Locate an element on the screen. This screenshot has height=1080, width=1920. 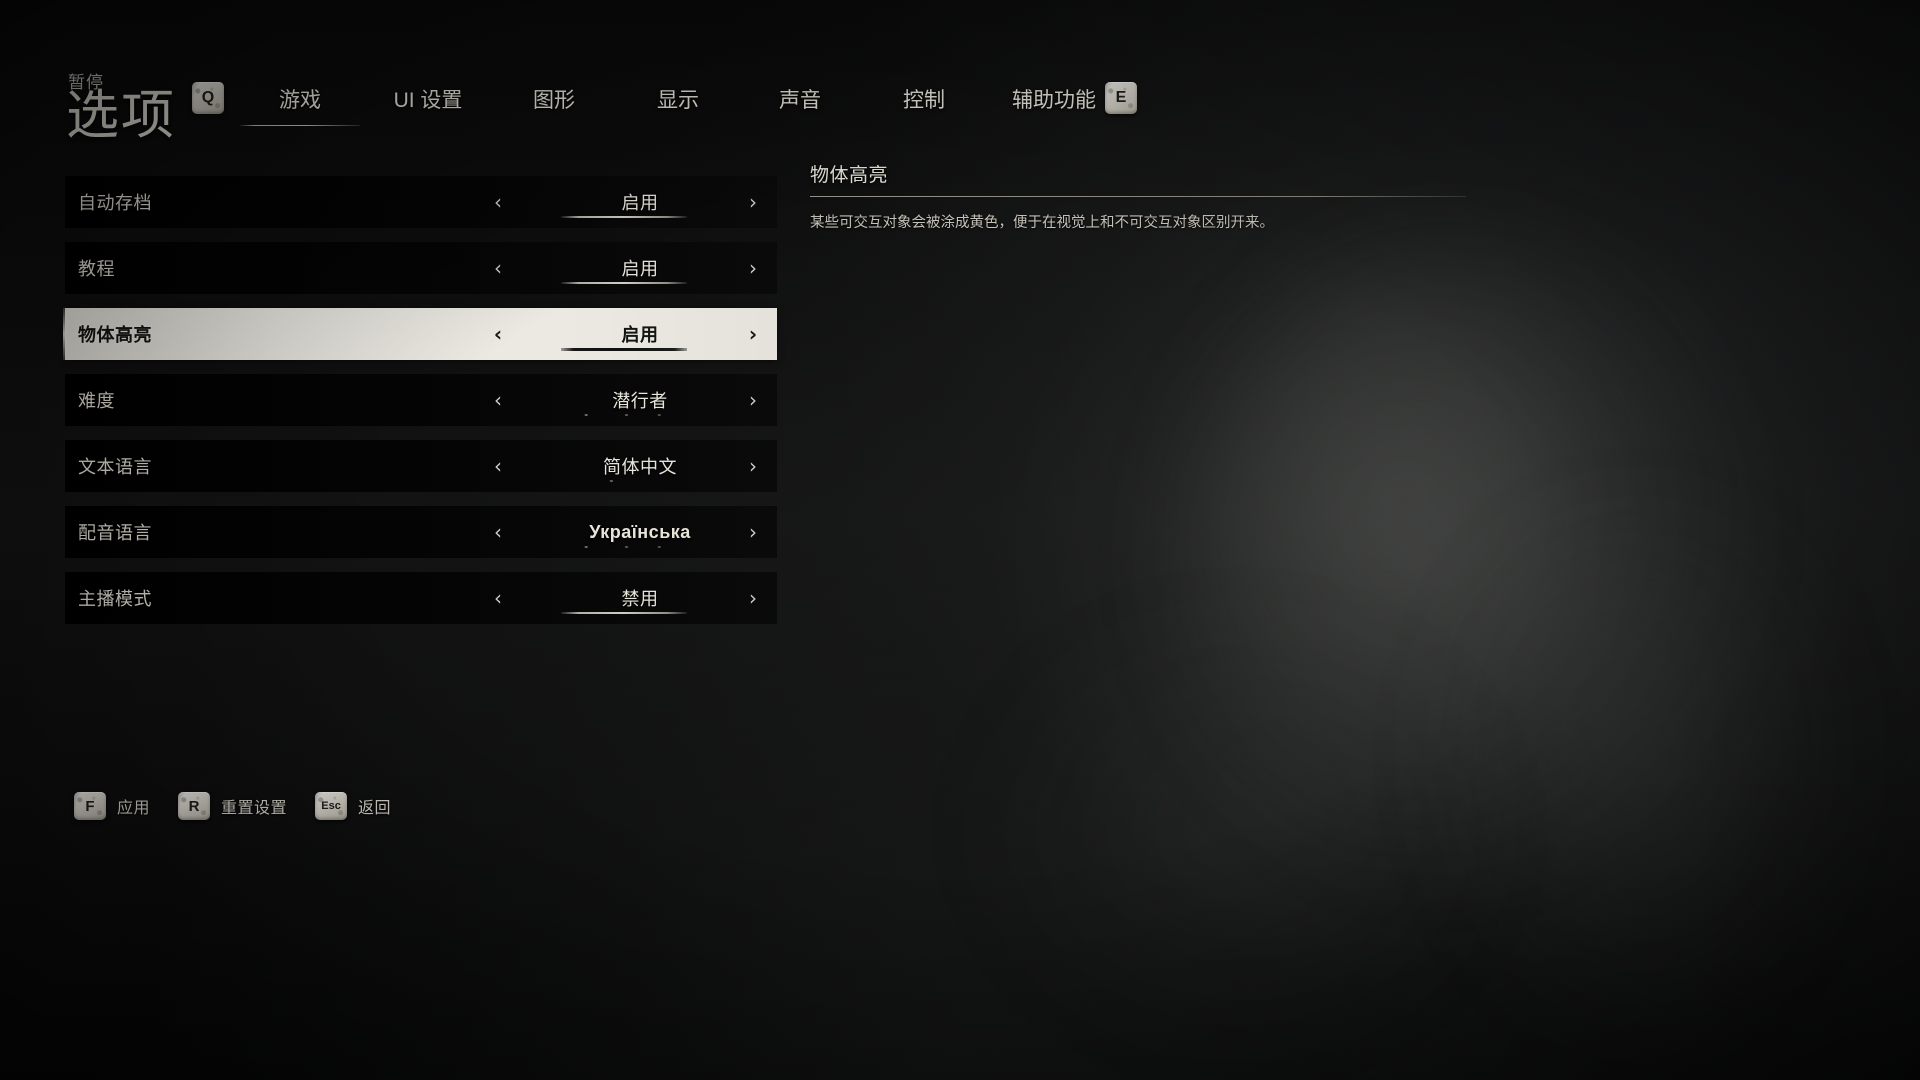
tab-1: UI 设置 is located at coordinates (428, 99).